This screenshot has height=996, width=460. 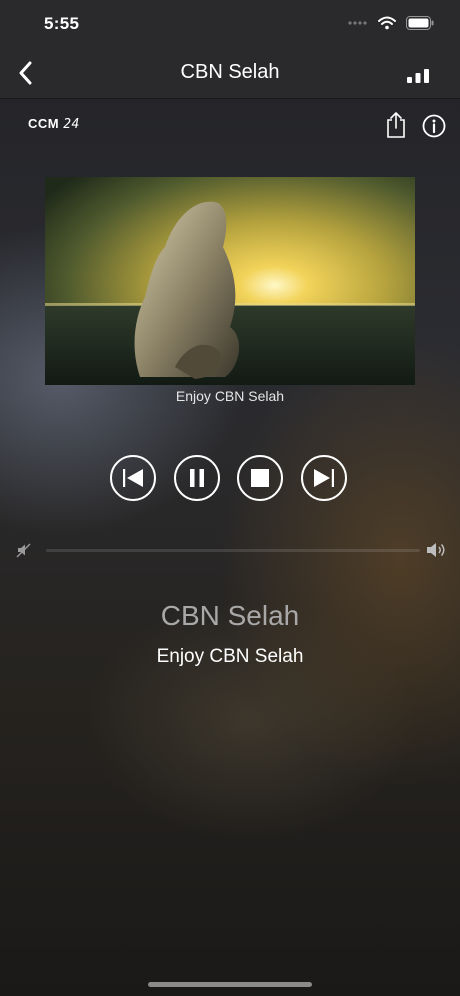 I want to click on stop-icon, so click(x=260, y=478).